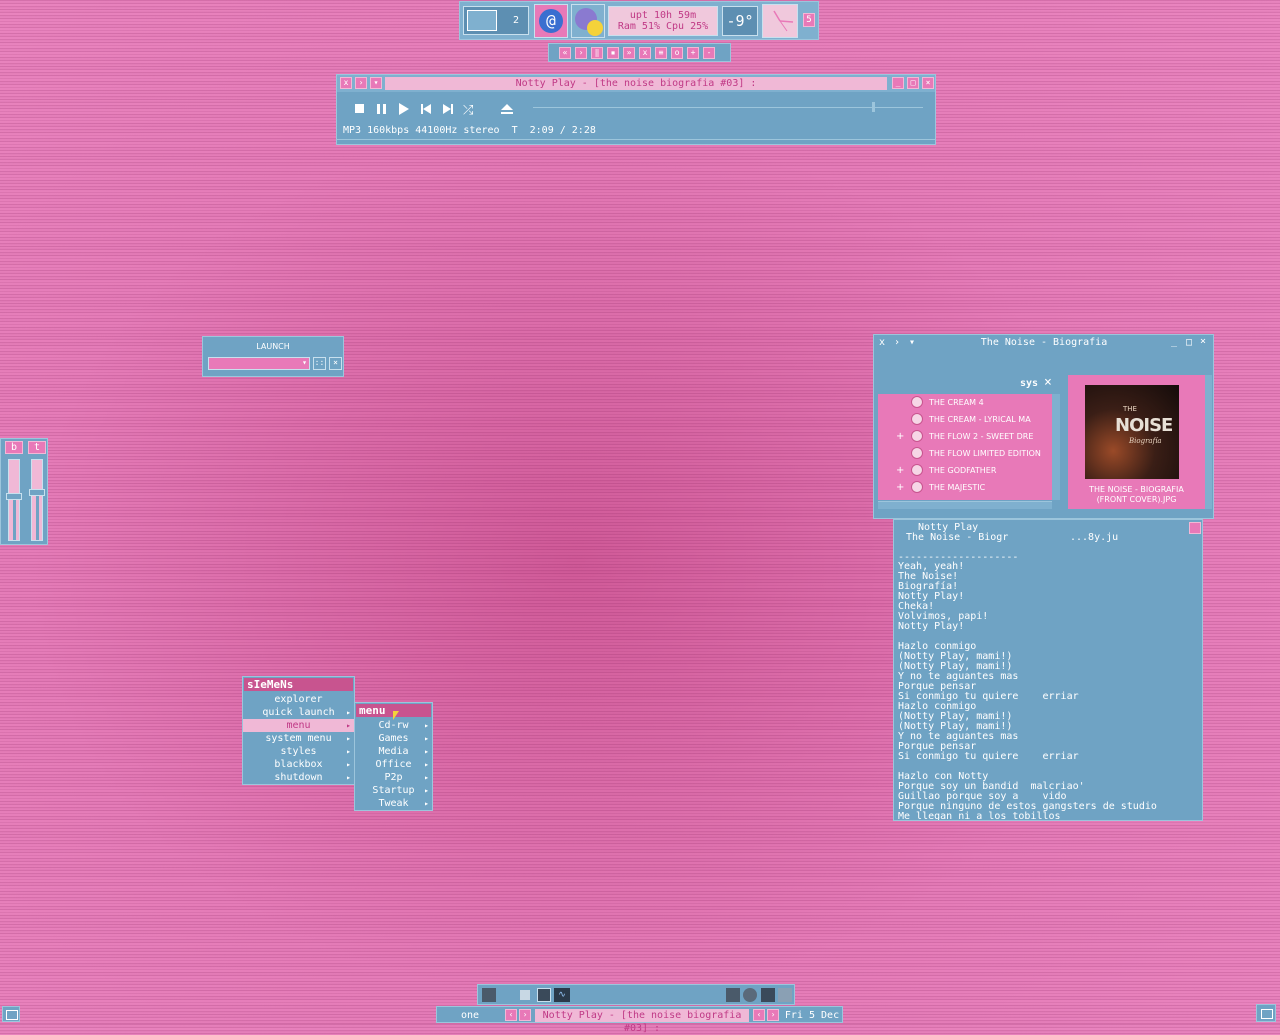 The height and width of the screenshot is (1035, 1280). I want to click on tree-item: THE CREAM 4, so click(965, 402).